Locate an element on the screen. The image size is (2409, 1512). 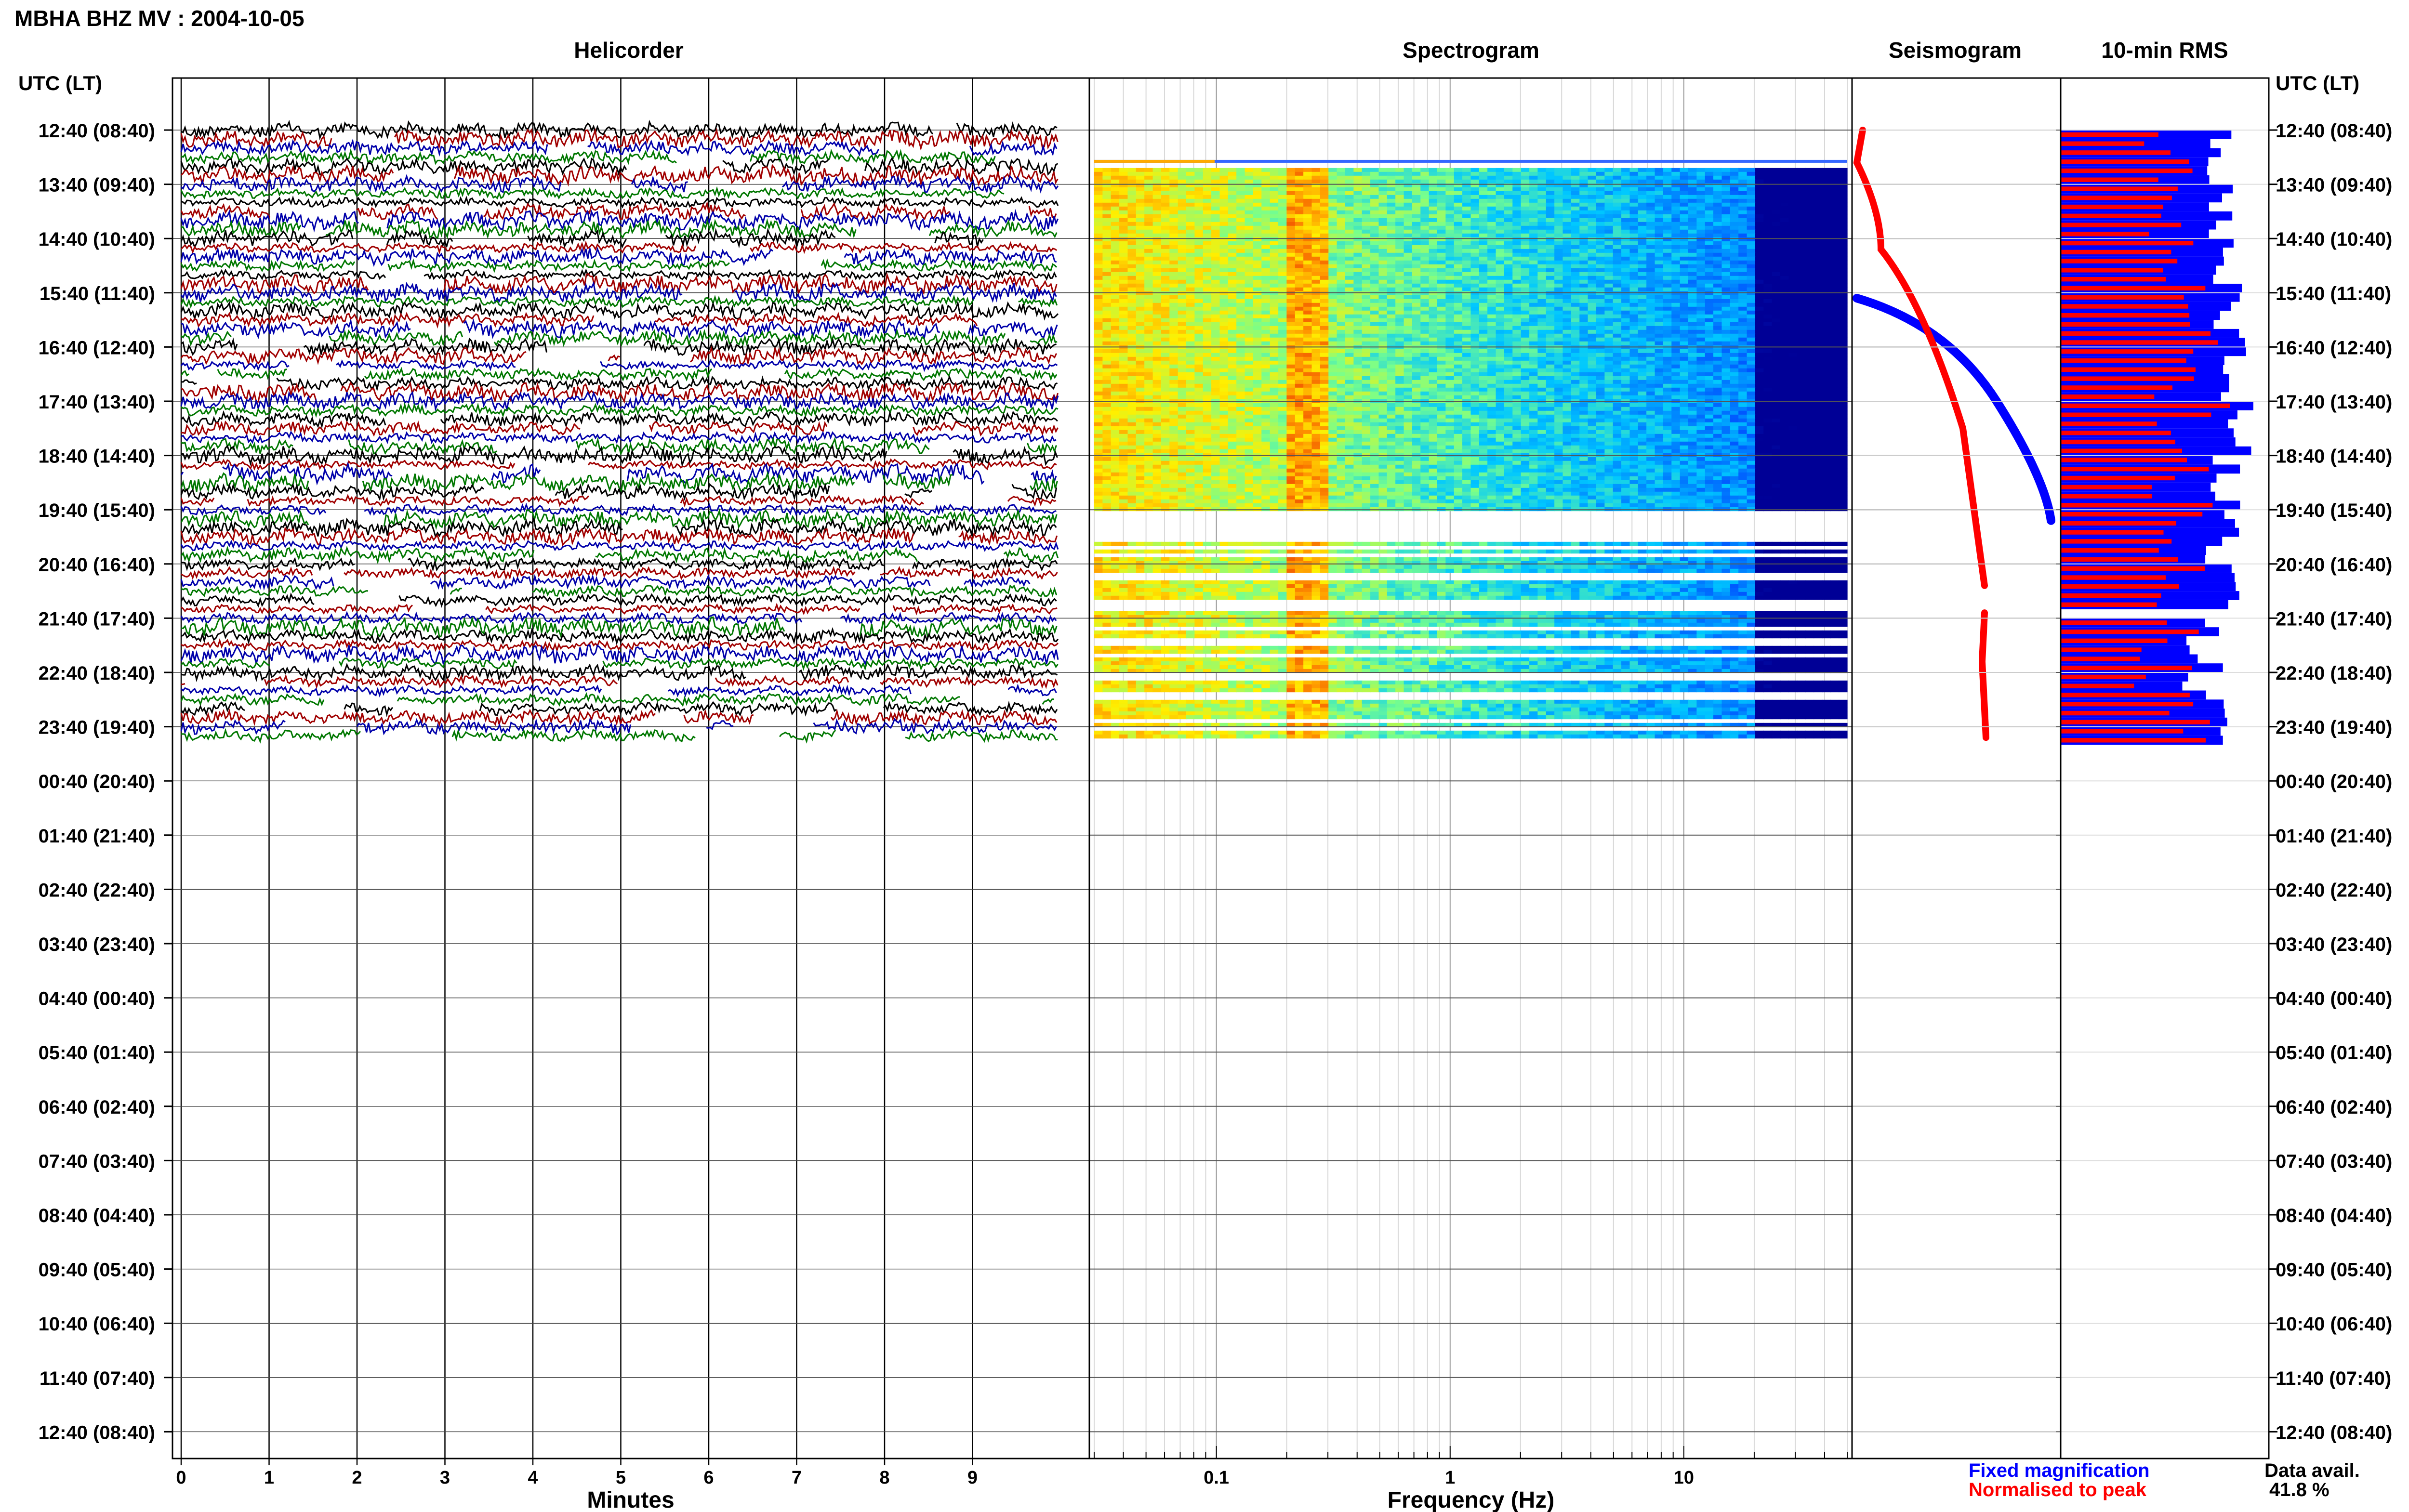
left-axis-header: UTC (LT) is located at coordinates (60, 83).